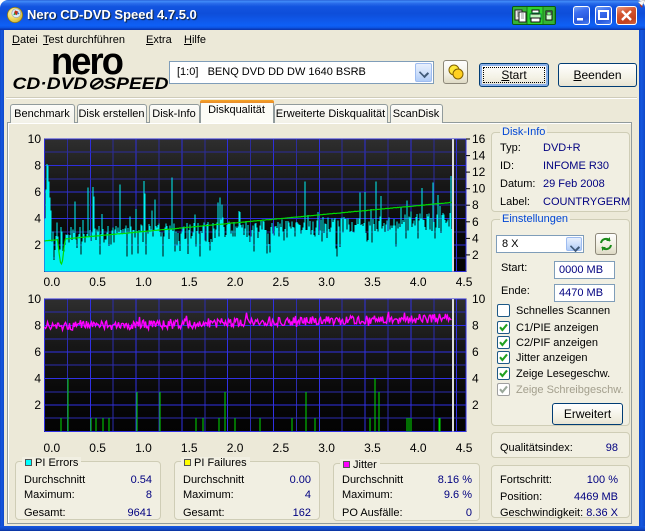 The width and height of the screenshot is (645, 531). I want to click on svg-text: 16, so click(479, 139).